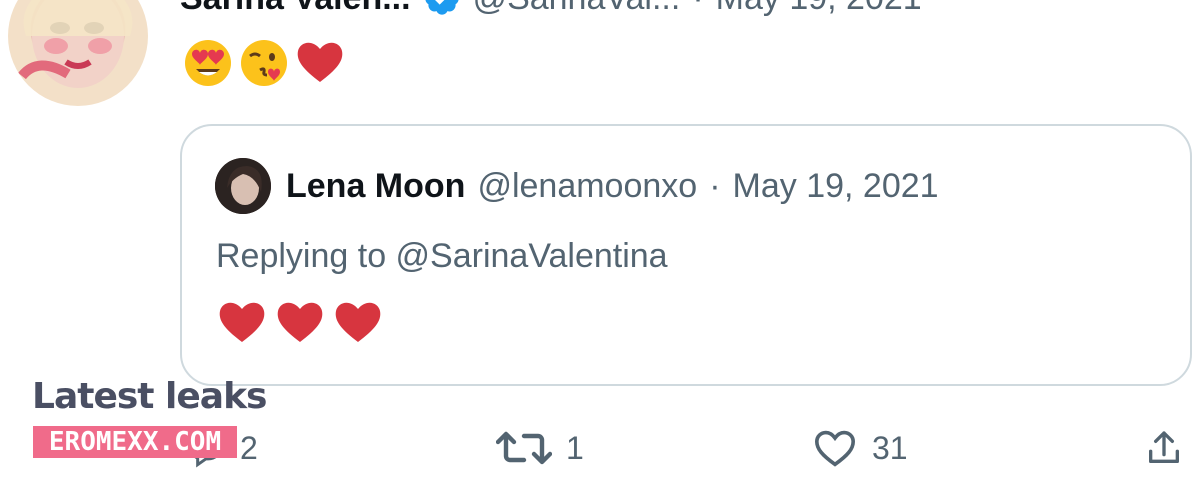 Image resolution: width=1204 pixels, height=481 pixels. What do you see at coordinates (836, 186) in the screenshot?
I see `quoted-tweet-date: May 19, 2021` at bounding box center [836, 186].